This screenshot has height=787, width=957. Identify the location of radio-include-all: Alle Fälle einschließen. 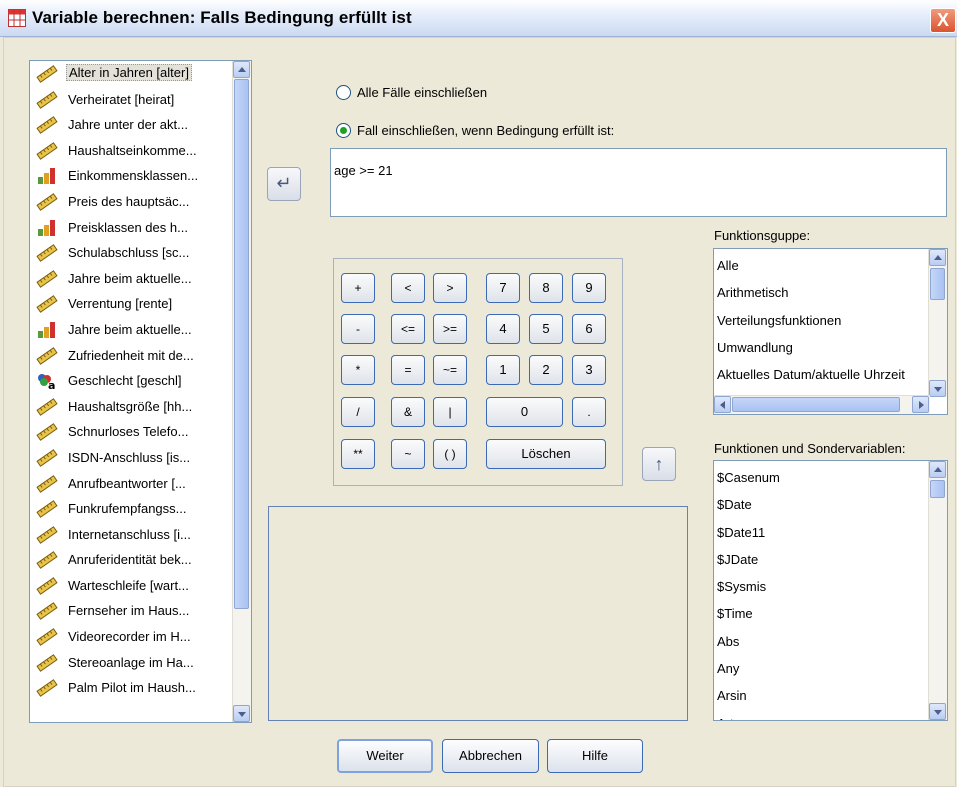
(411, 92).